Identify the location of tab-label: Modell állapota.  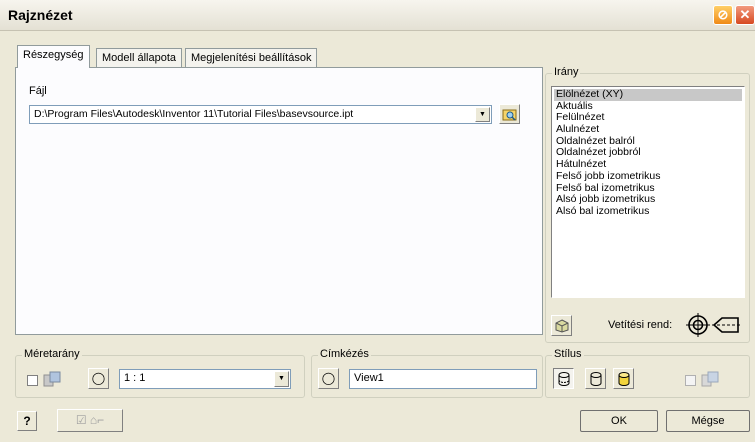
(139, 58).